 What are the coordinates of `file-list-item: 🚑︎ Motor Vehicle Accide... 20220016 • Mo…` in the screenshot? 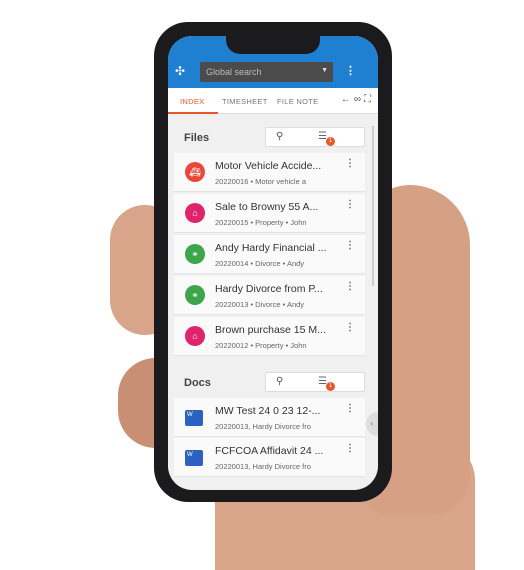 It's located at (269, 172).